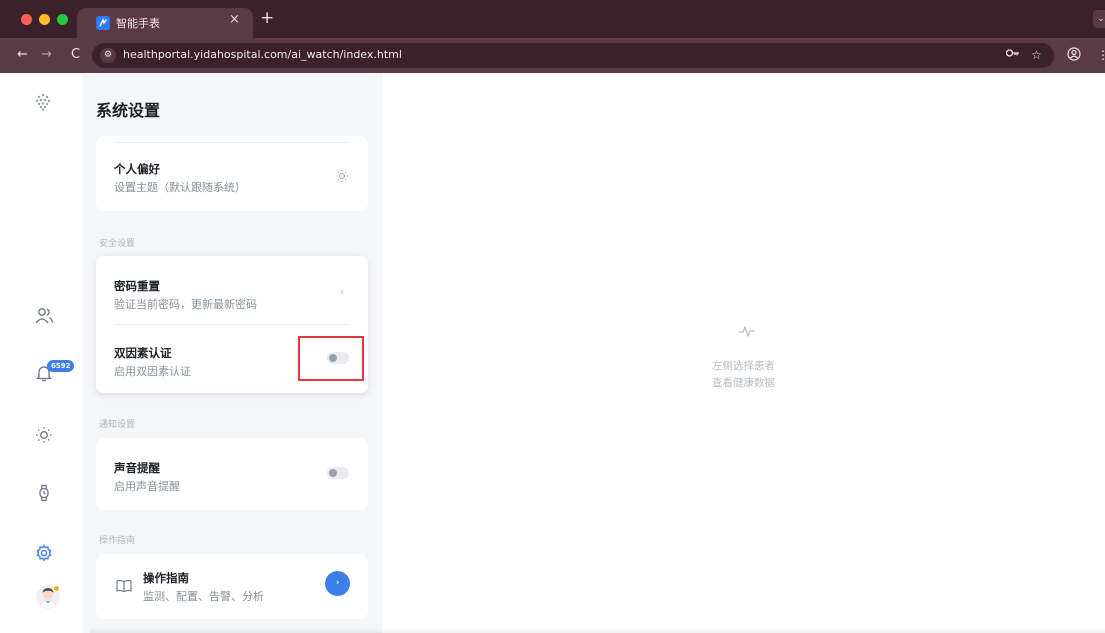 The width and height of the screenshot is (1105, 633). What do you see at coordinates (44, 103) in the screenshot?
I see `logo-dots-icon` at bounding box center [44, 103].